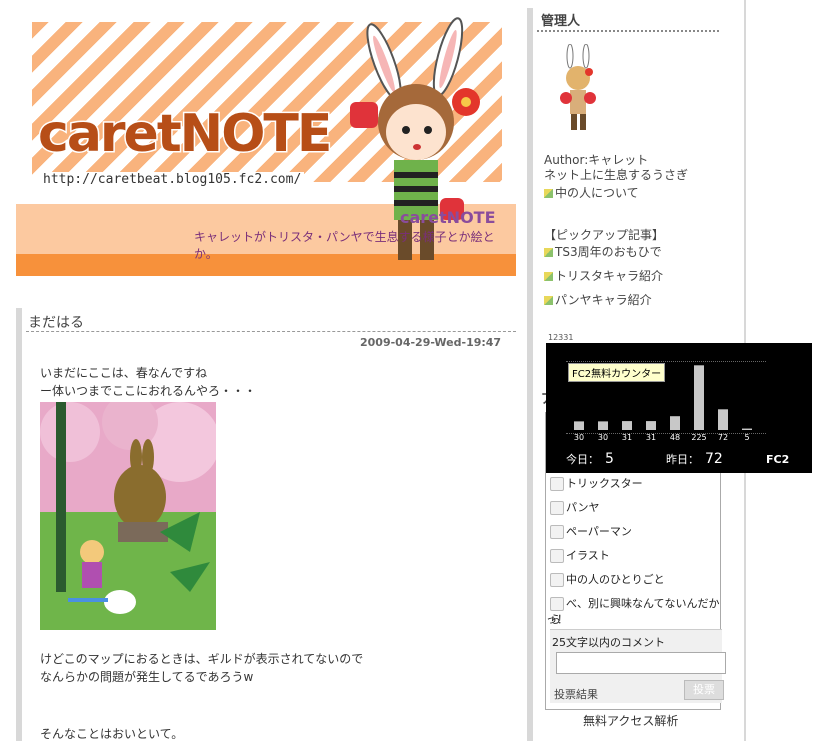 Image resolution: width=822 pixels, height=743 pixels. I want to click on poll-option: イラスト, so click(580, 555).